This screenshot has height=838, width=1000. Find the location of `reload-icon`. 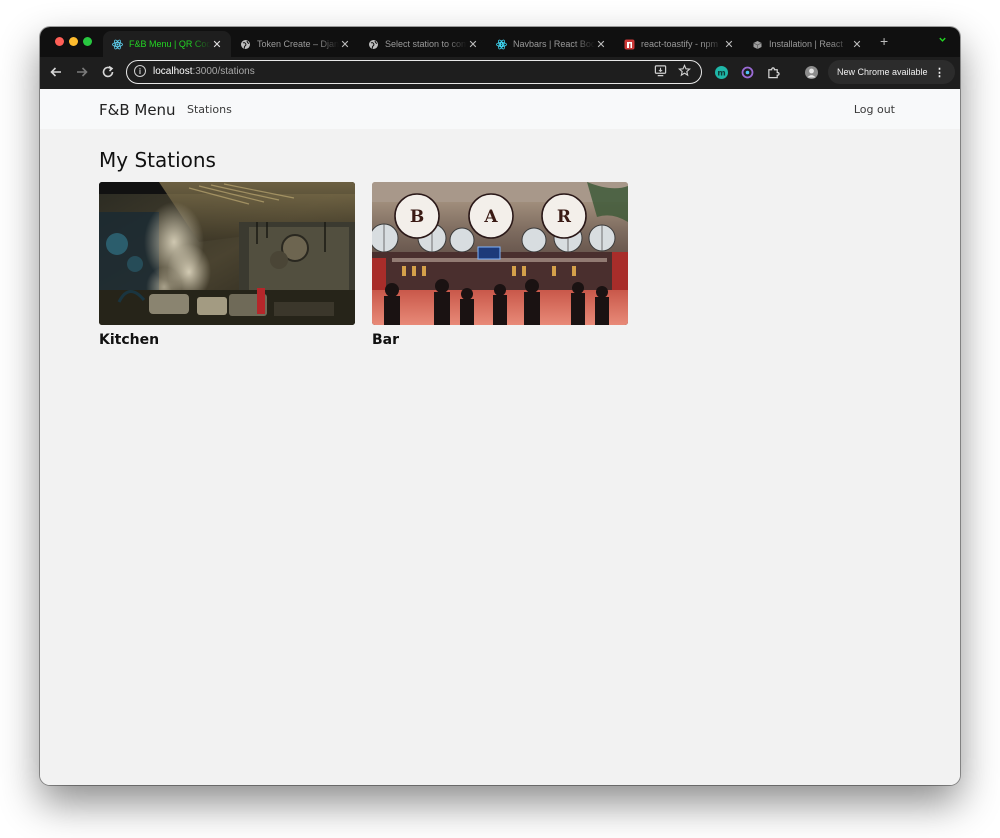

reload-icon is located at coordinates (108, 73).